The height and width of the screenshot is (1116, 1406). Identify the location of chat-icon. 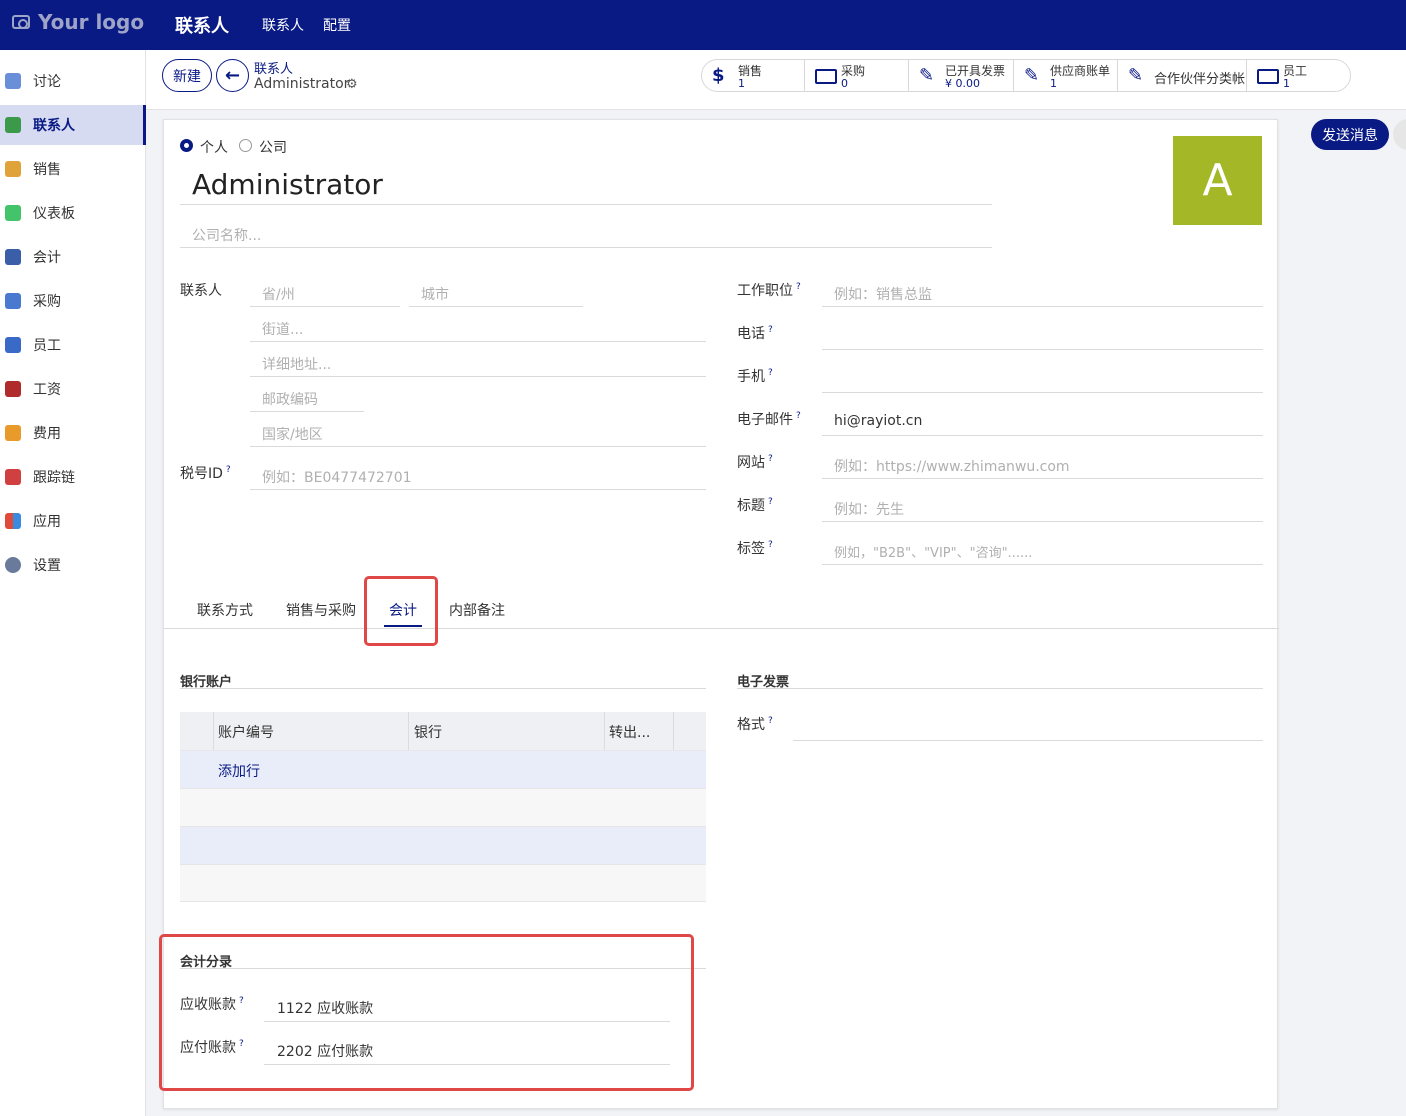
(13, 81).